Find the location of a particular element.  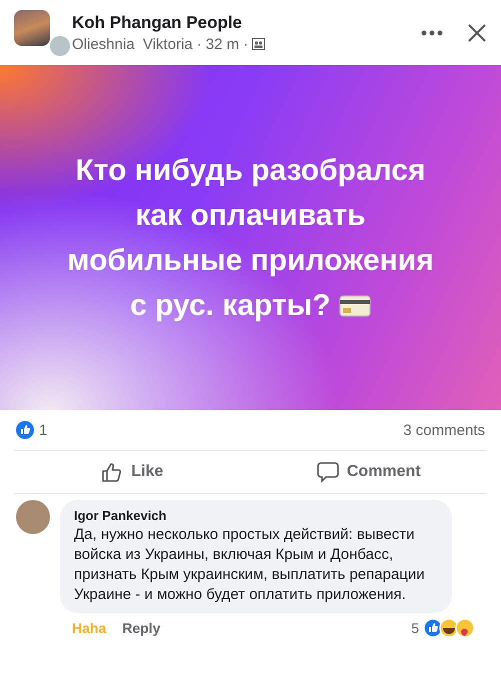

thumbs-up-icon is located at coordinates (112, 472).